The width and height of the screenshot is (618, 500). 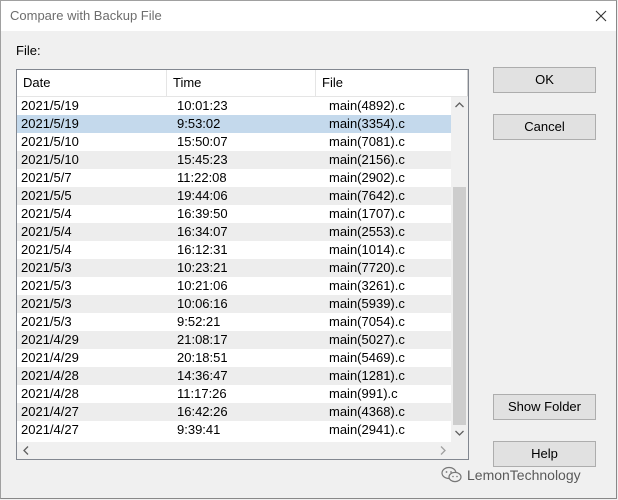 I want to click on cell-time: 10:01:23, so click(x=202, y=105).